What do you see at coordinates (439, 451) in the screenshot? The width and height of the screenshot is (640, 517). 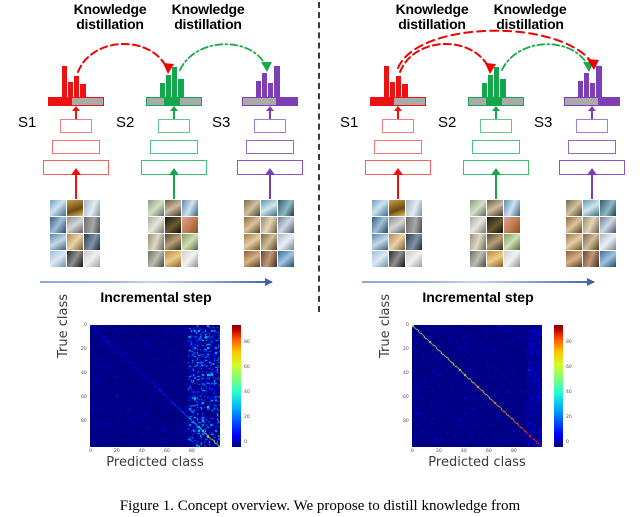 I see `cm-right-xtick-20: 20` at bounding box center [439, 451].